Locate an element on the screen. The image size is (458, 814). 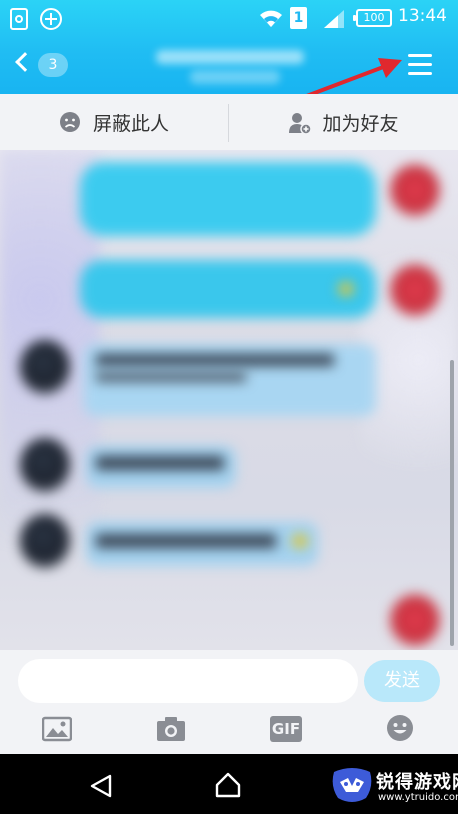
wifi-icon is located at coordinates (271, 18).